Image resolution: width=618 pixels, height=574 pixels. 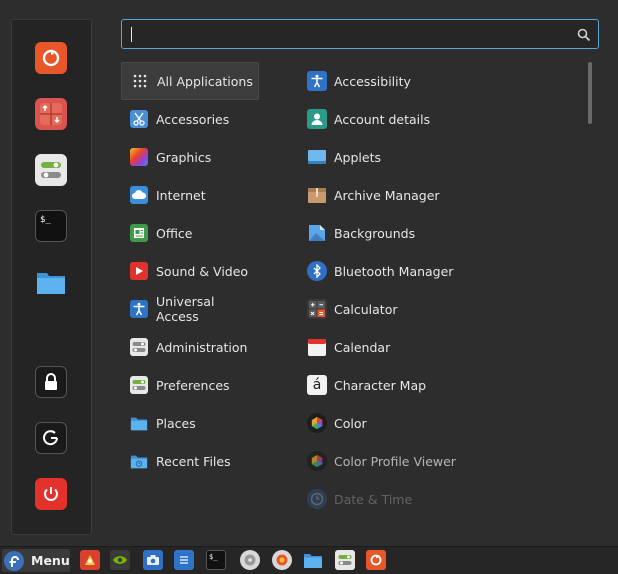 What do you see at coordinates (350, 423) in the screenshot?
I see `app-label: Color` at bounding box center [350, 423].